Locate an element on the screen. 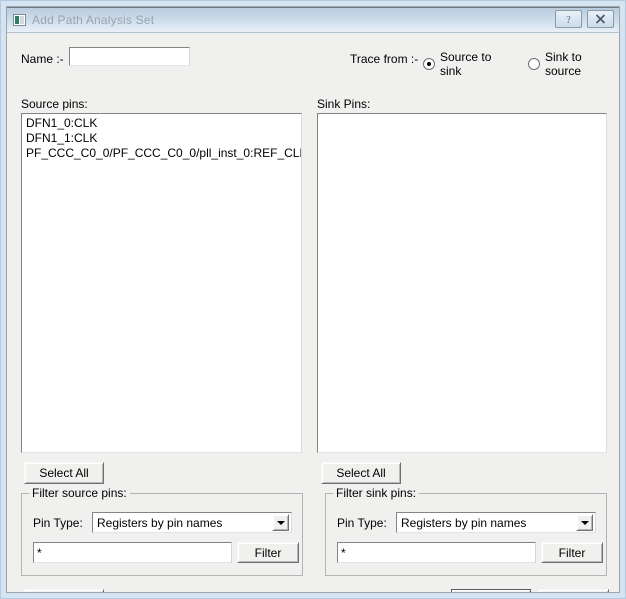 Image resolution: width=626 pixels, height=599 pixels. trace-from-label: Trace from :- is located at coordinates (384, 59).